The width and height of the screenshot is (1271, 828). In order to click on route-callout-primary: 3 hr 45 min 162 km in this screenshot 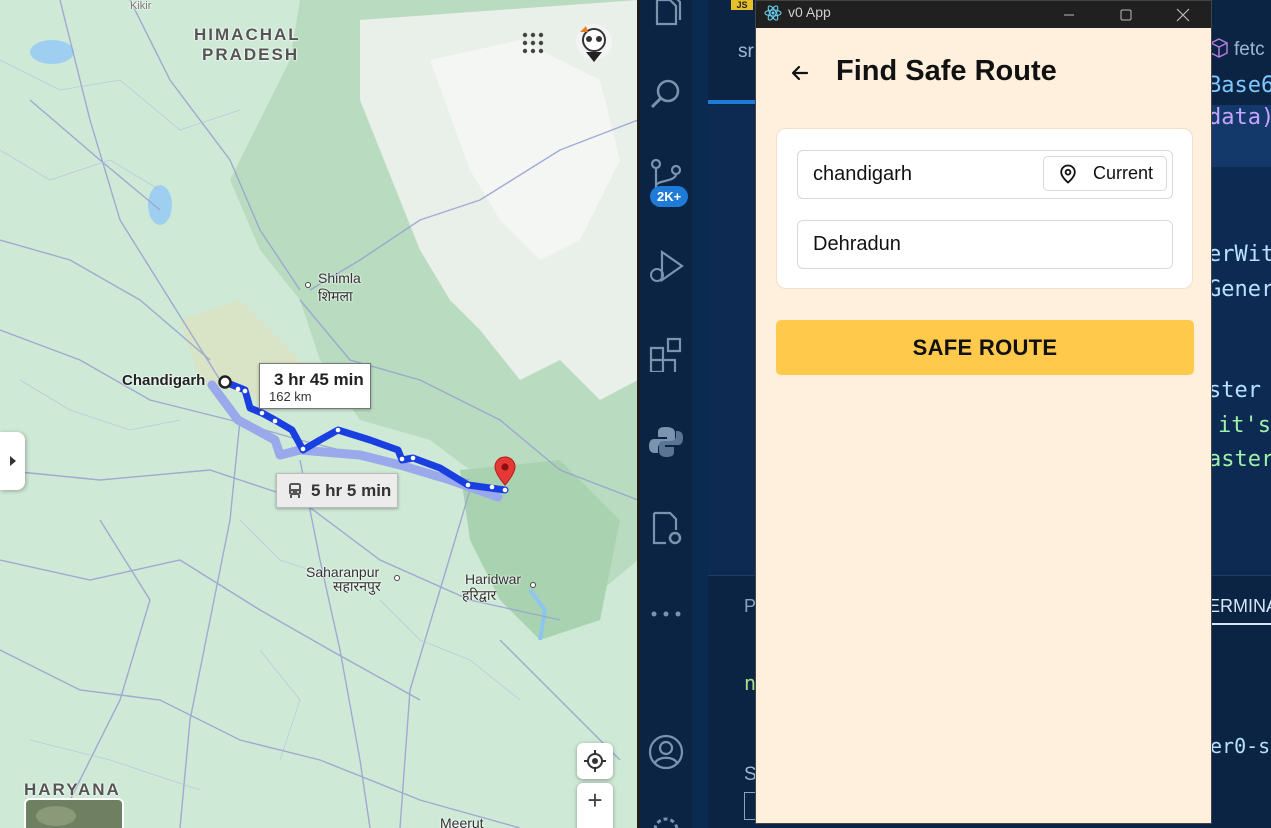, I will do `click(315, 386)`.